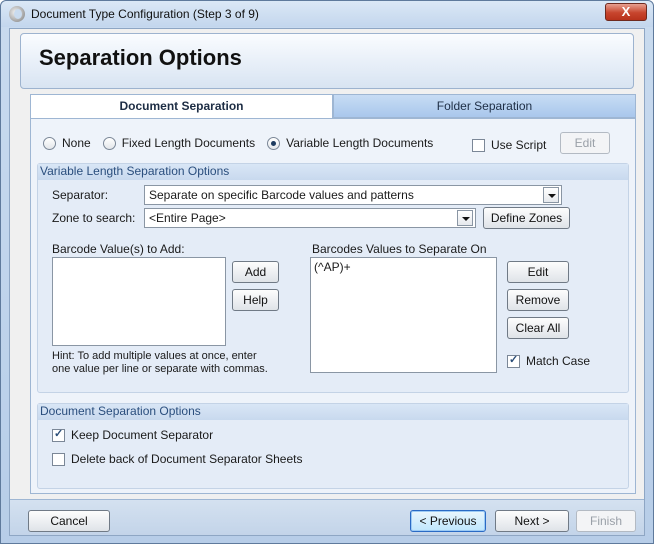 This screenshot has width=654, height=544. Describe the element at coordinates (94, 218) in the screenshot. I see `zone-label: Zone to search:` at that location.